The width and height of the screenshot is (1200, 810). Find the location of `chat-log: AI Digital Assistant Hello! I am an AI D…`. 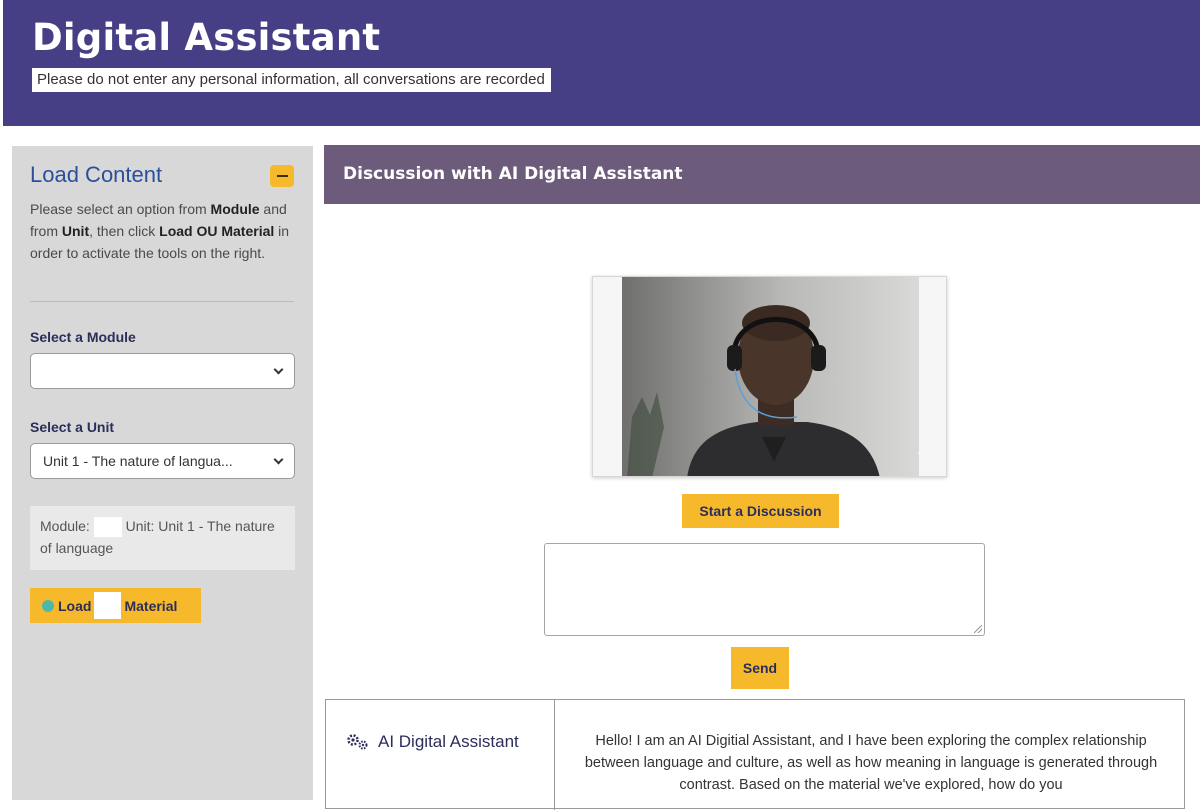

chat-log: AI Digital Assistant Hello! I am an AI D… is located at coordinates (755, 754).